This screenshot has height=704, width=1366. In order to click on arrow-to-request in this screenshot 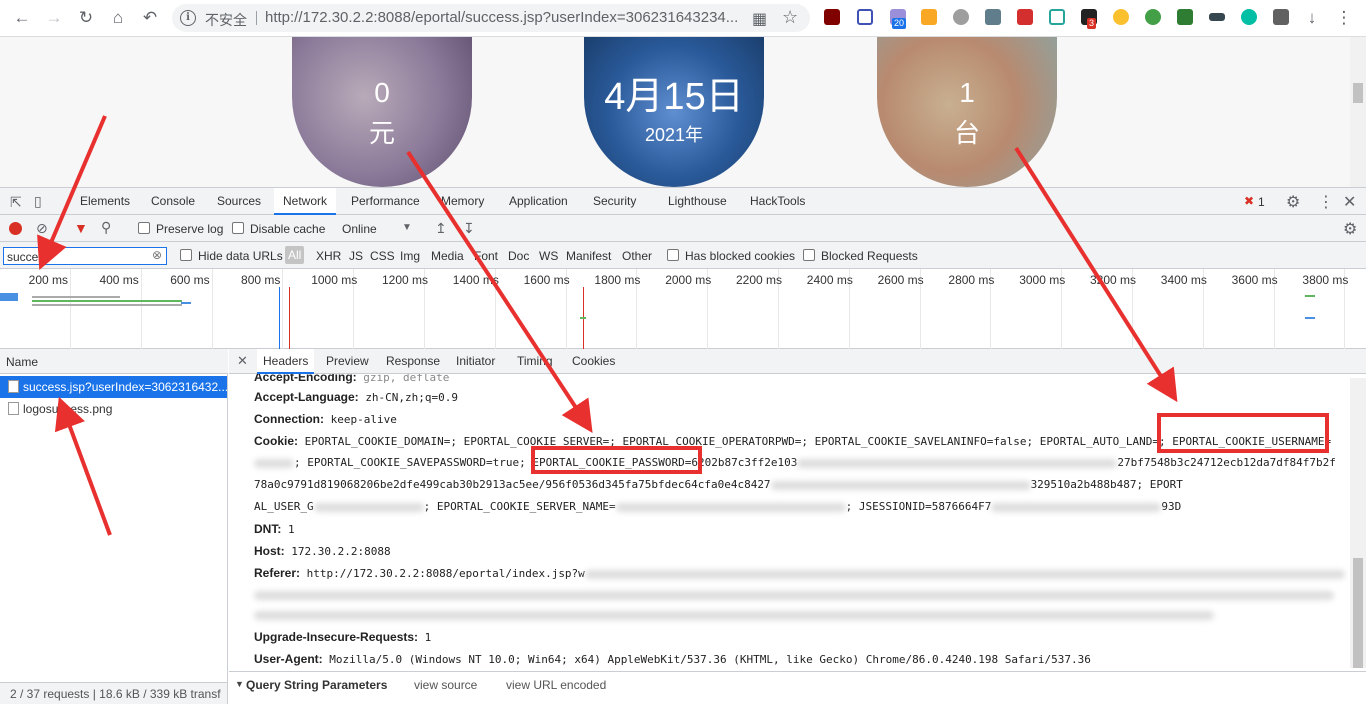, I will do `click(83, 466)`.